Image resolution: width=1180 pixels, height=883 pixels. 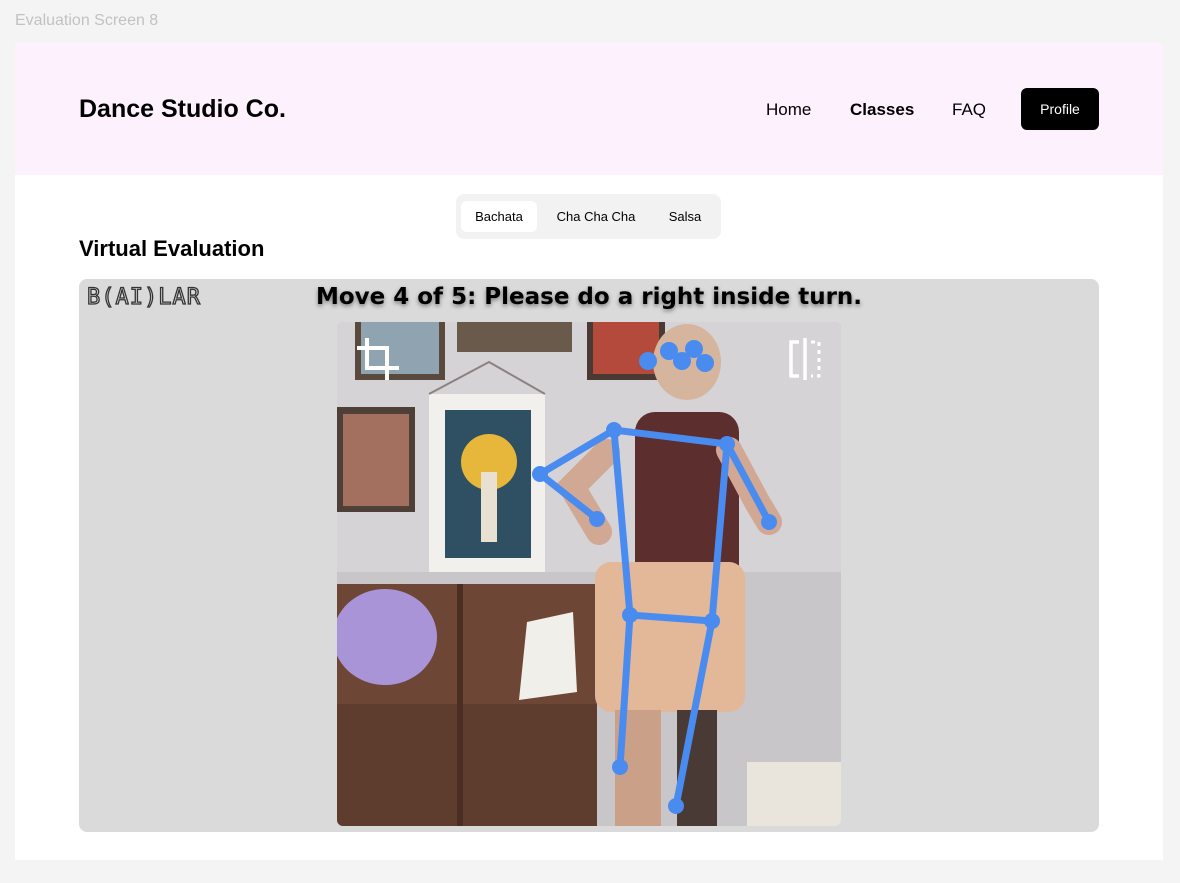 What do you see at coordinates (499, 216) in the screenshot?
I see `tab-bachata: Bachata` at bounding box center [499, 216].